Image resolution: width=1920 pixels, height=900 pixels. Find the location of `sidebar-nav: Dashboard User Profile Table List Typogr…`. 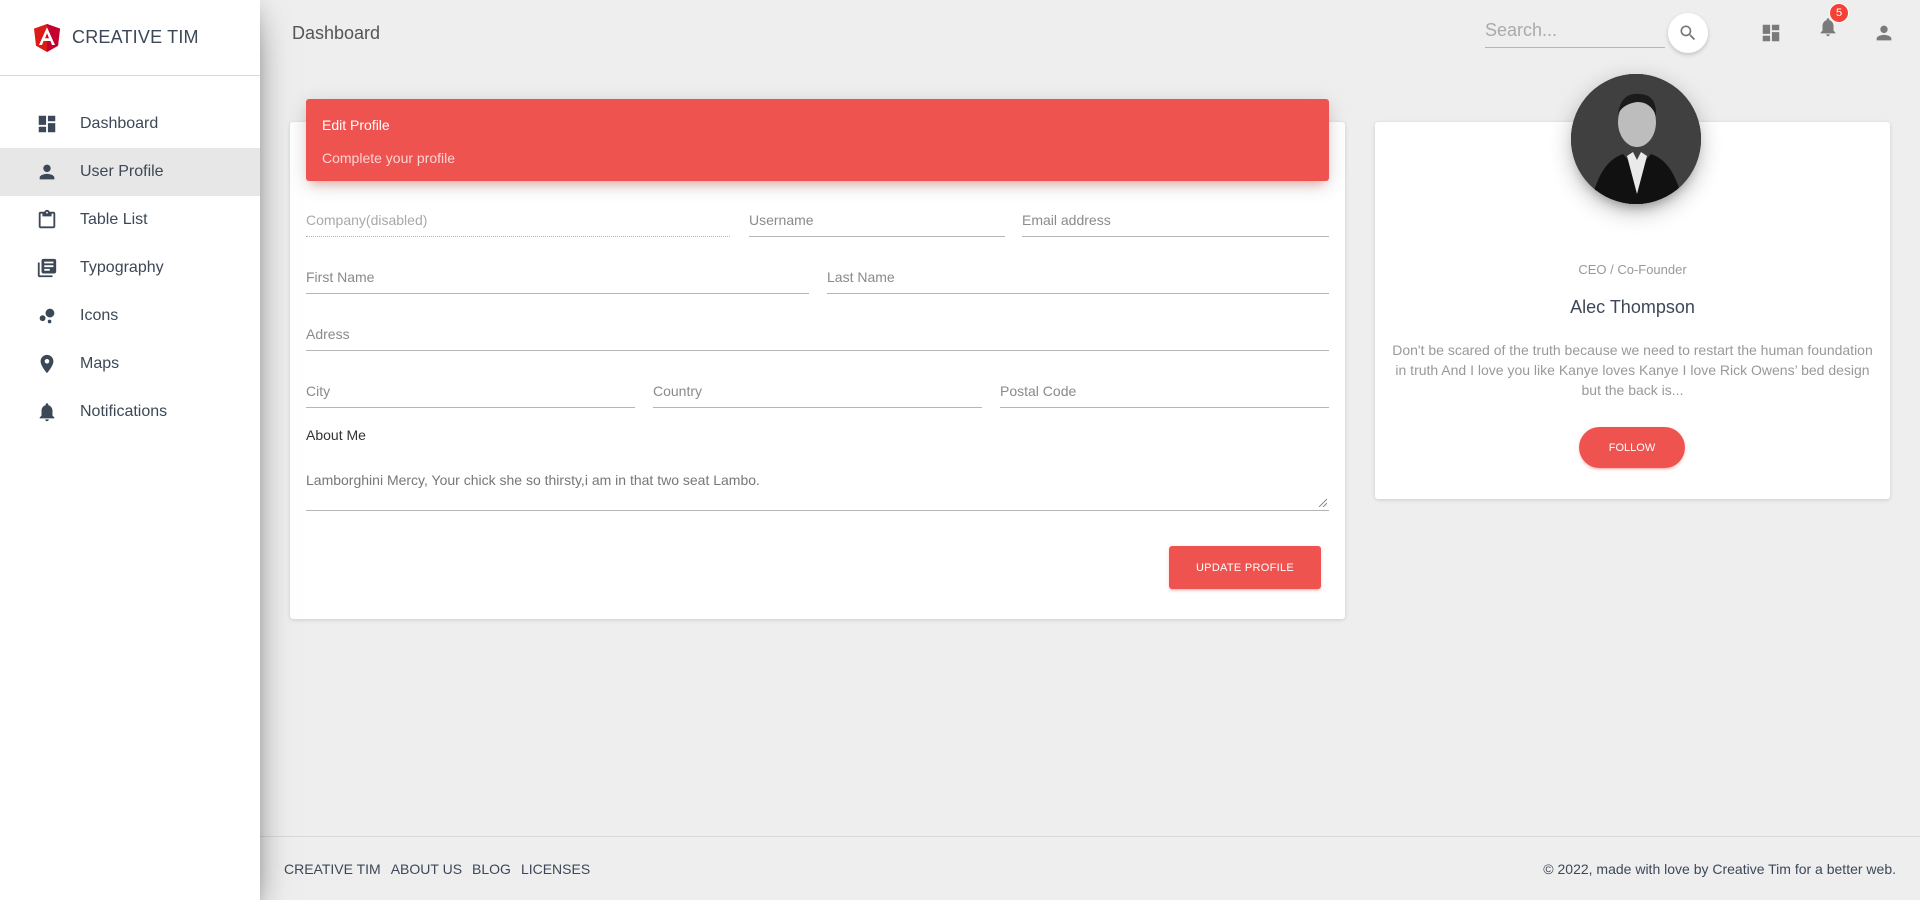

sidebar-nav: Dashboard User Profile Table List Typogr… is located at coordinates (130, 268).